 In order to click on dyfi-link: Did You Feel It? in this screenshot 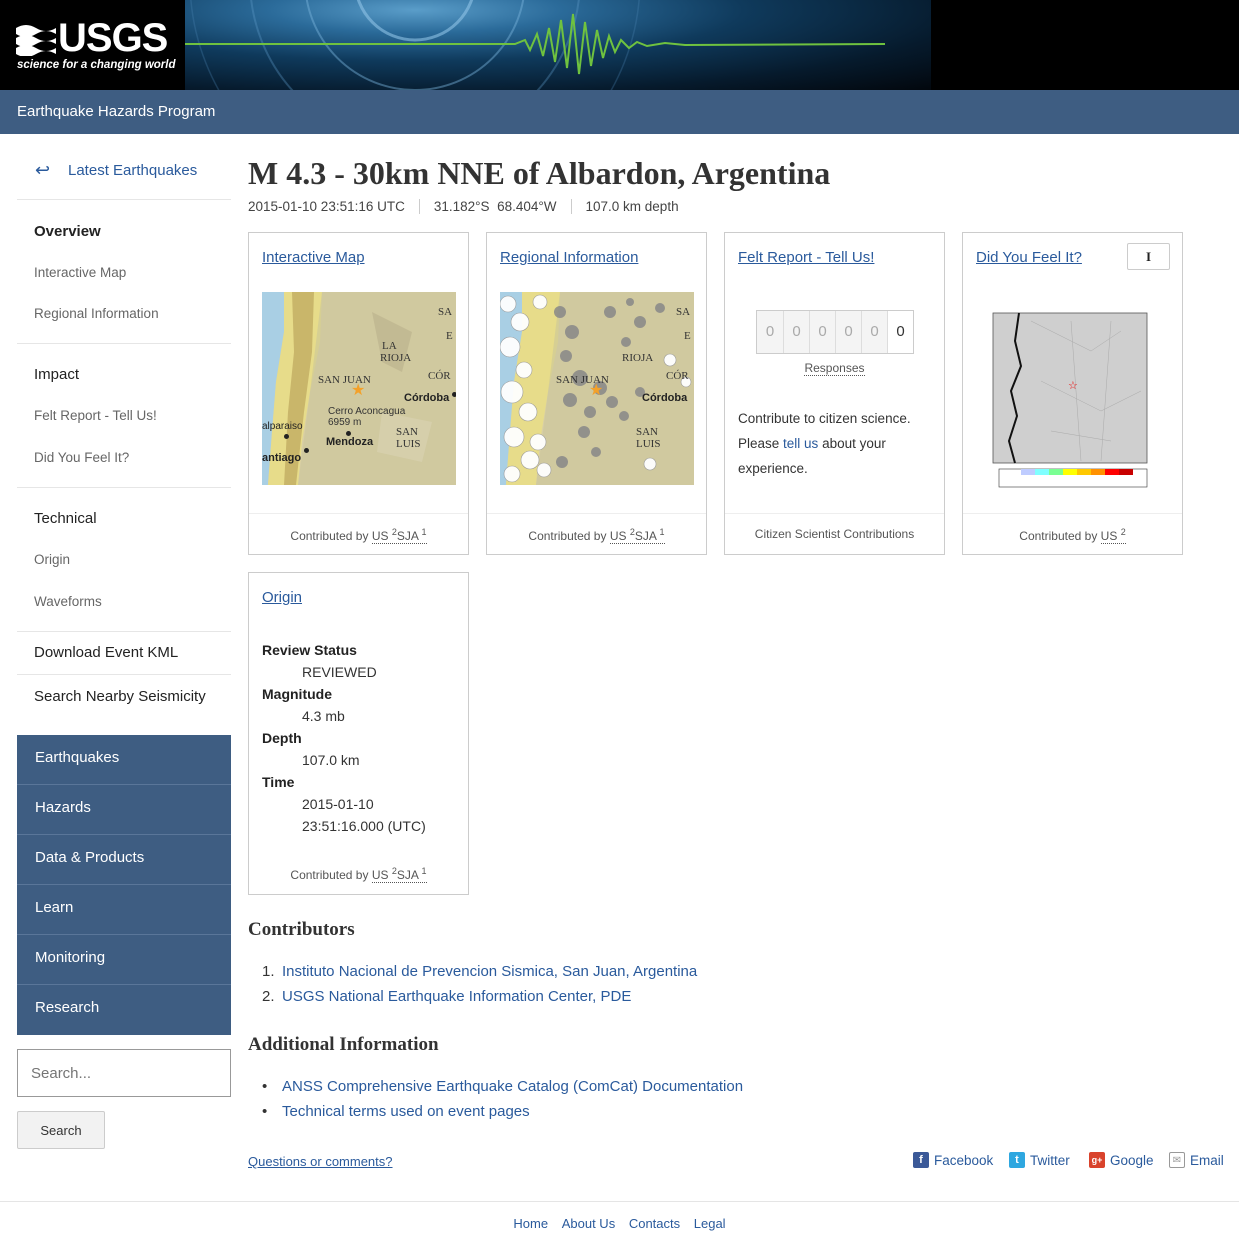, I will do `click(1029, 257)`.